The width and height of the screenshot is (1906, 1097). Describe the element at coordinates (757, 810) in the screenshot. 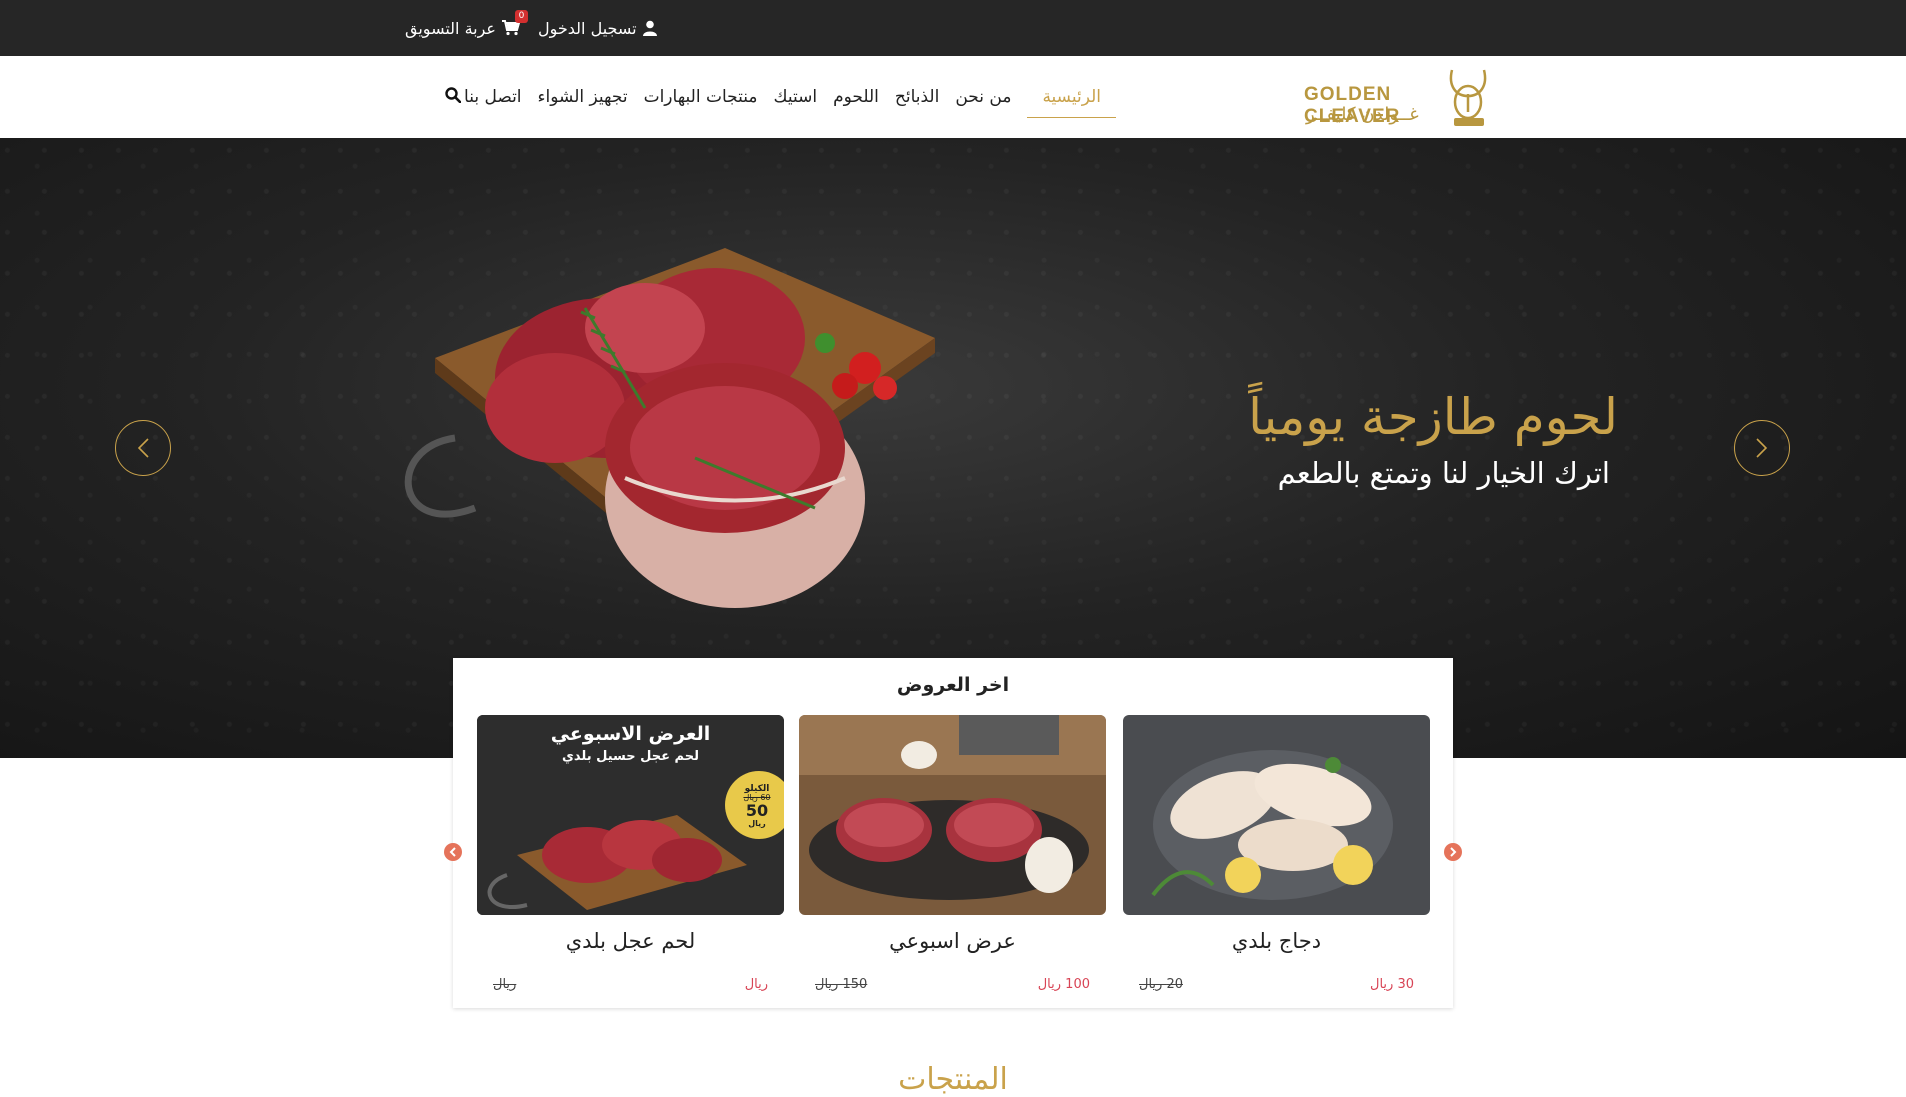

I see `promo-badge-value: 50` at that location.